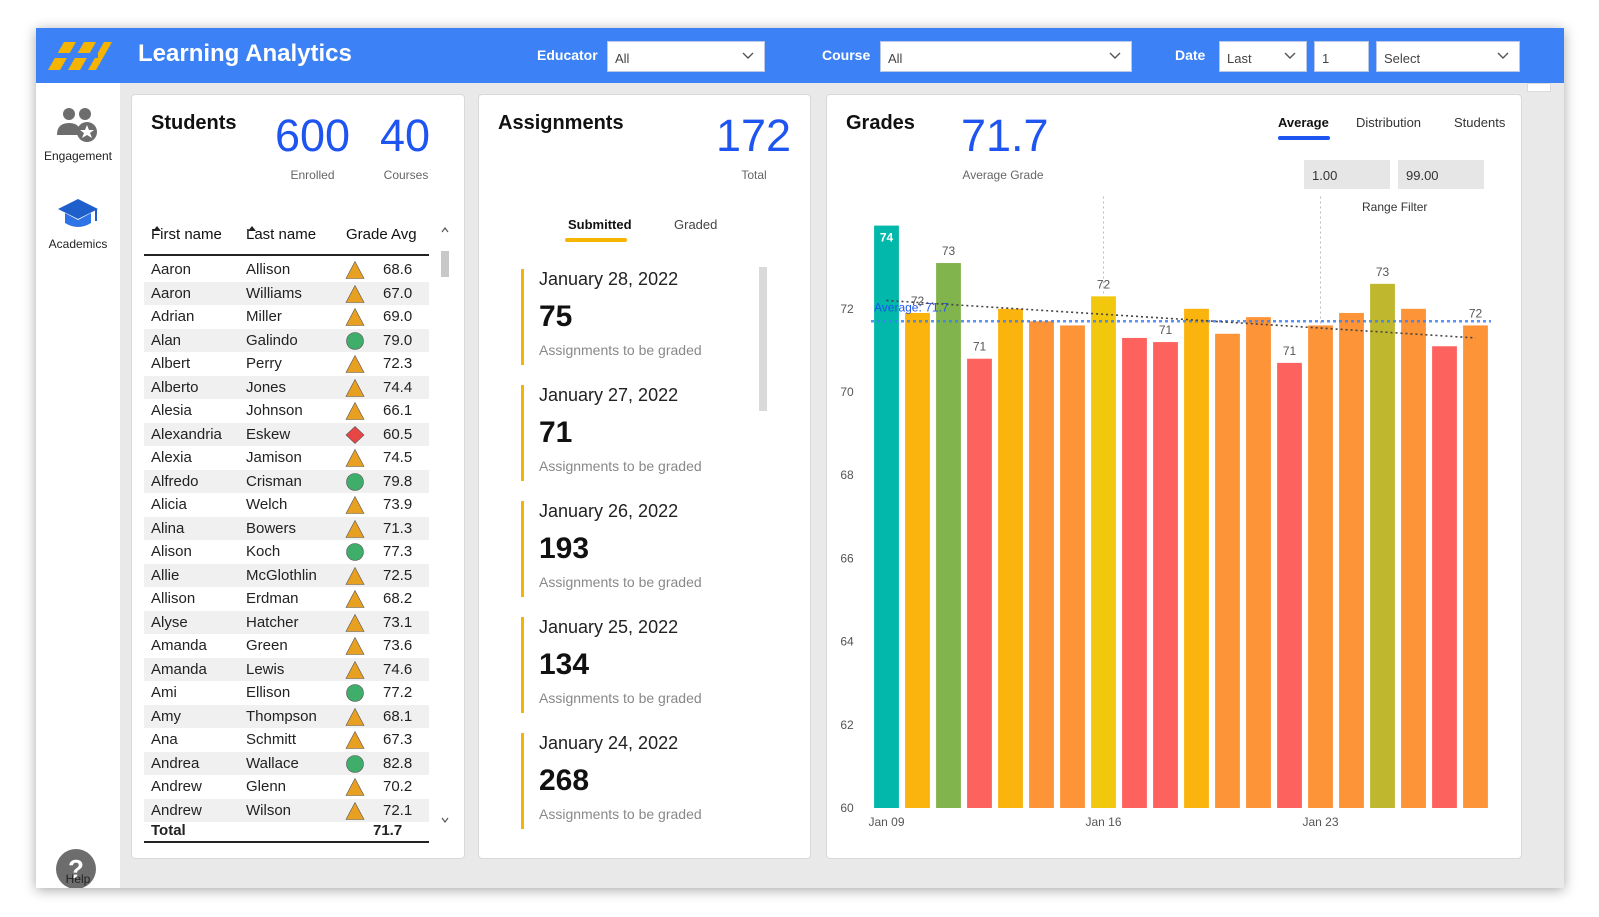 The height and width of the screenshot is (917, 1599). I want to click on first-name-cell: Amy, so click(166, 716).